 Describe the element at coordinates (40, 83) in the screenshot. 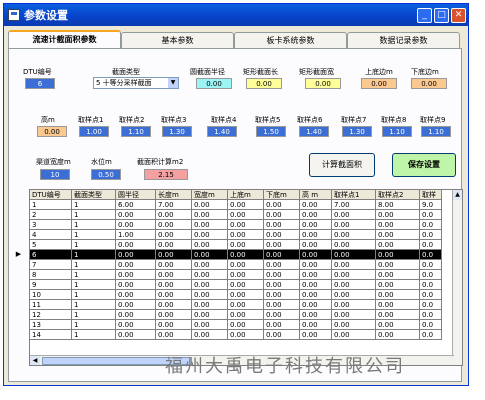

I see `dtu-field: 6` at that location.